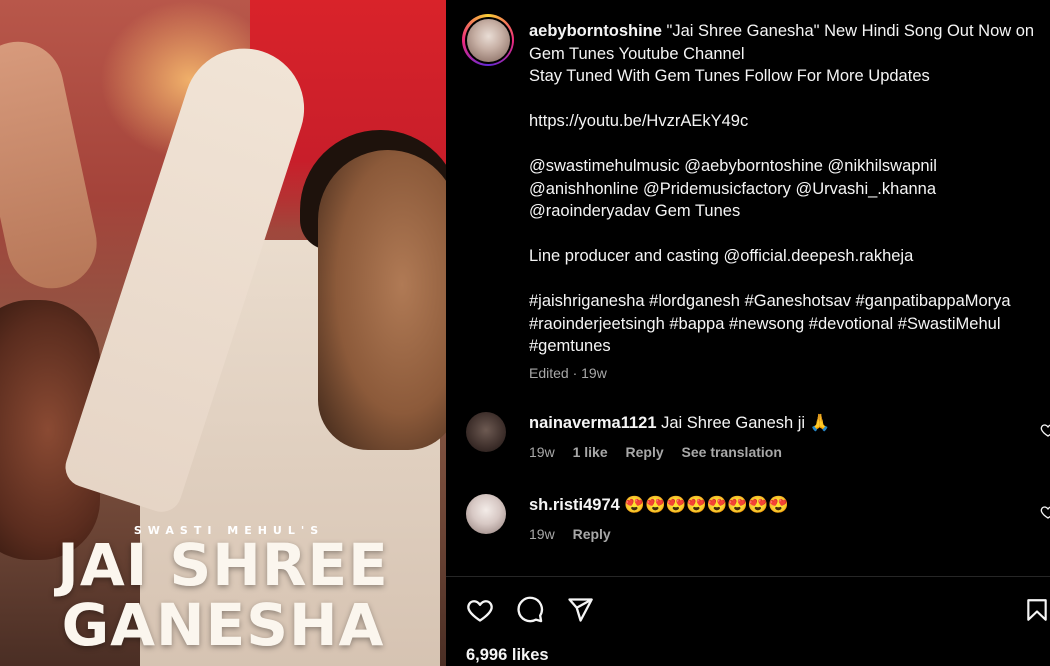 The height and width of the screenshot is (666, 1050). What do you see at coordinates (789, 121) in the screenshot?
I see `caption-link: https://youtu.be/HvzrAEkY49c` at bounding box center [789, 121].